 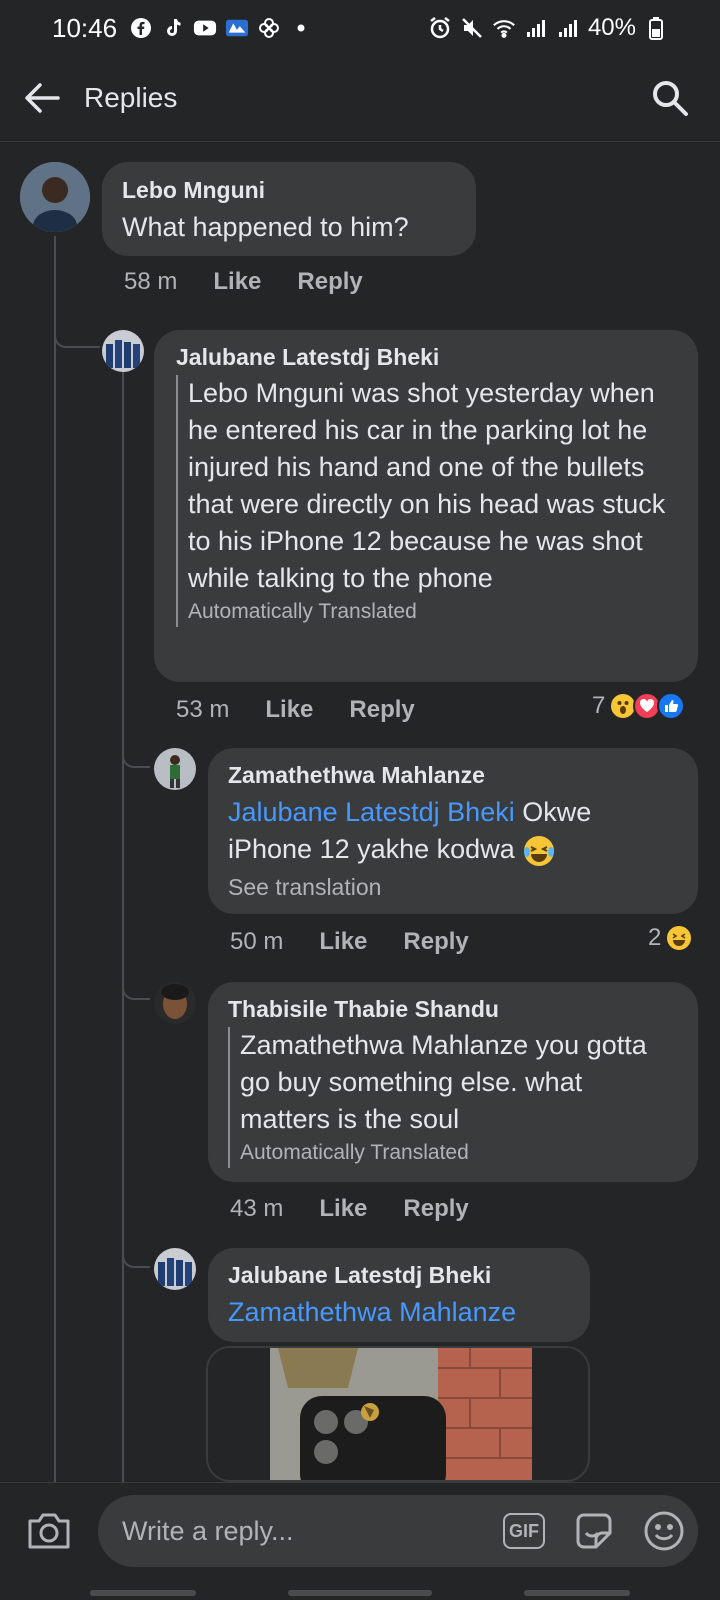 I want to click on avatar-zamathethwa-mahlanze, so click(x=175, y=769).